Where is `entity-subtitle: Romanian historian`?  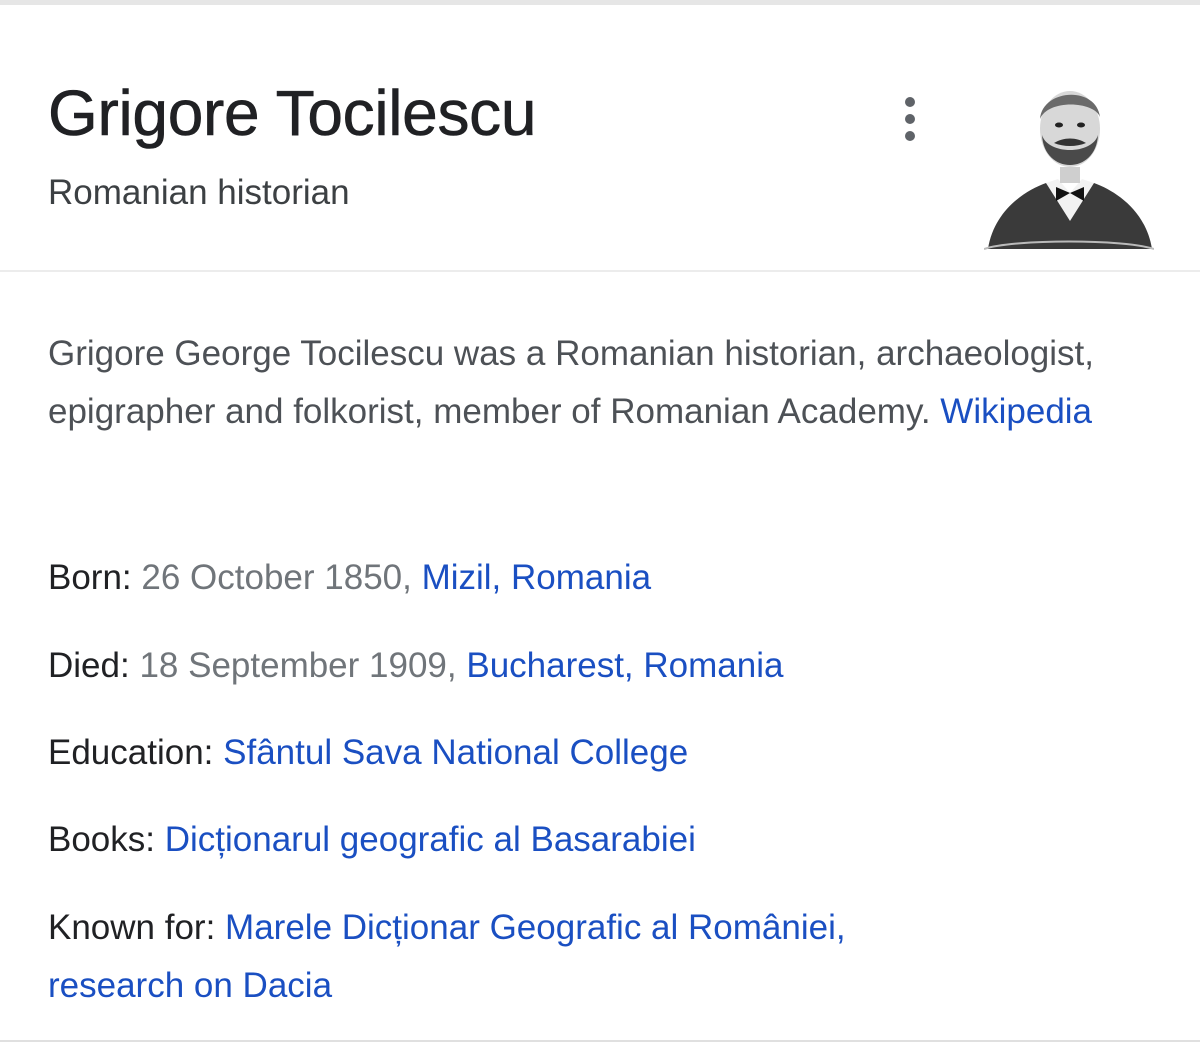
entity-subtitle: Romanian historian is located at coordinates (199, 192).